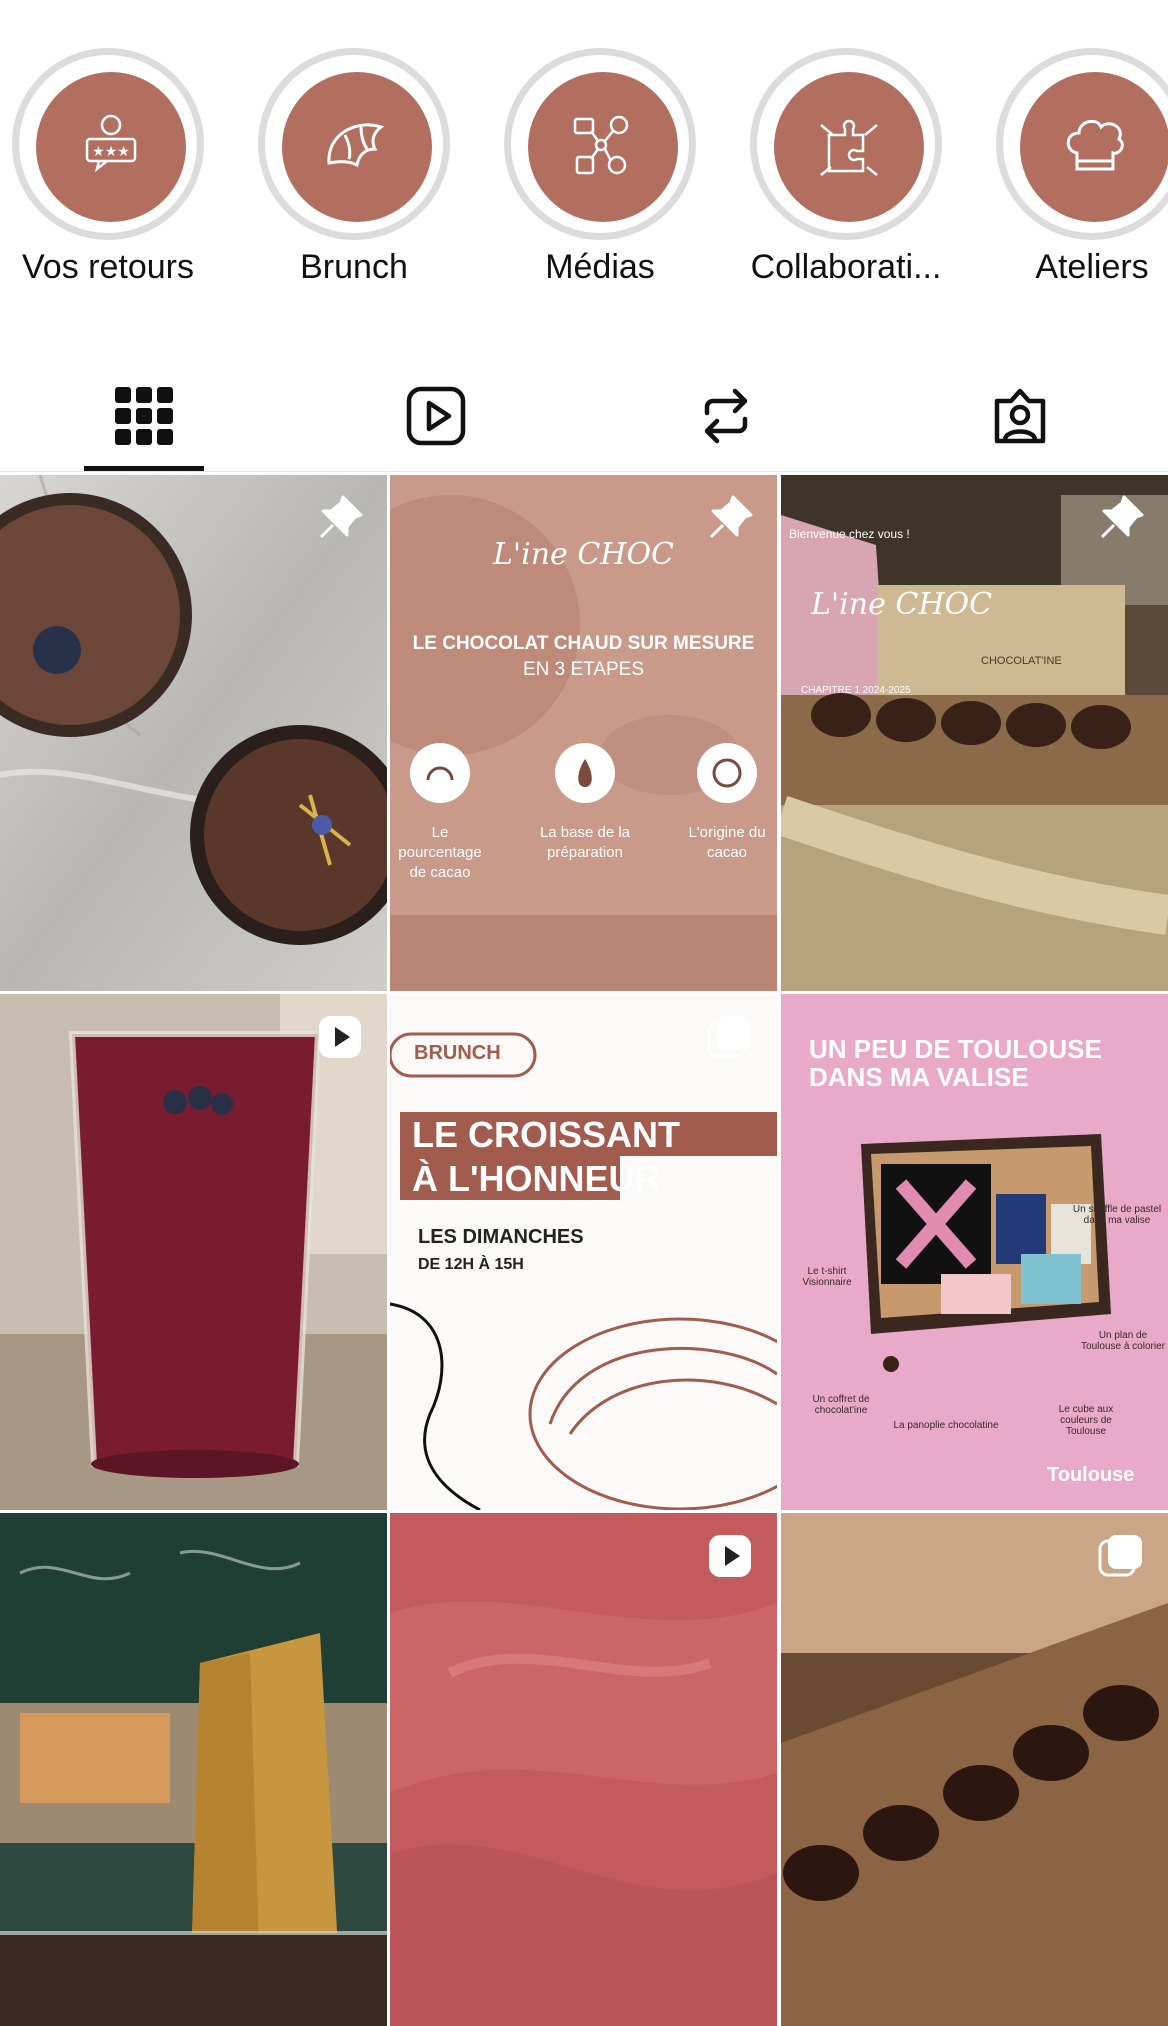 This screenshot has width=1168, height=2026. What do you see at coordinates (827, 1277) in the screenshot?
I see `callout-label: Le t-shirt Visionnaire` at bounding box center [827, 1277].